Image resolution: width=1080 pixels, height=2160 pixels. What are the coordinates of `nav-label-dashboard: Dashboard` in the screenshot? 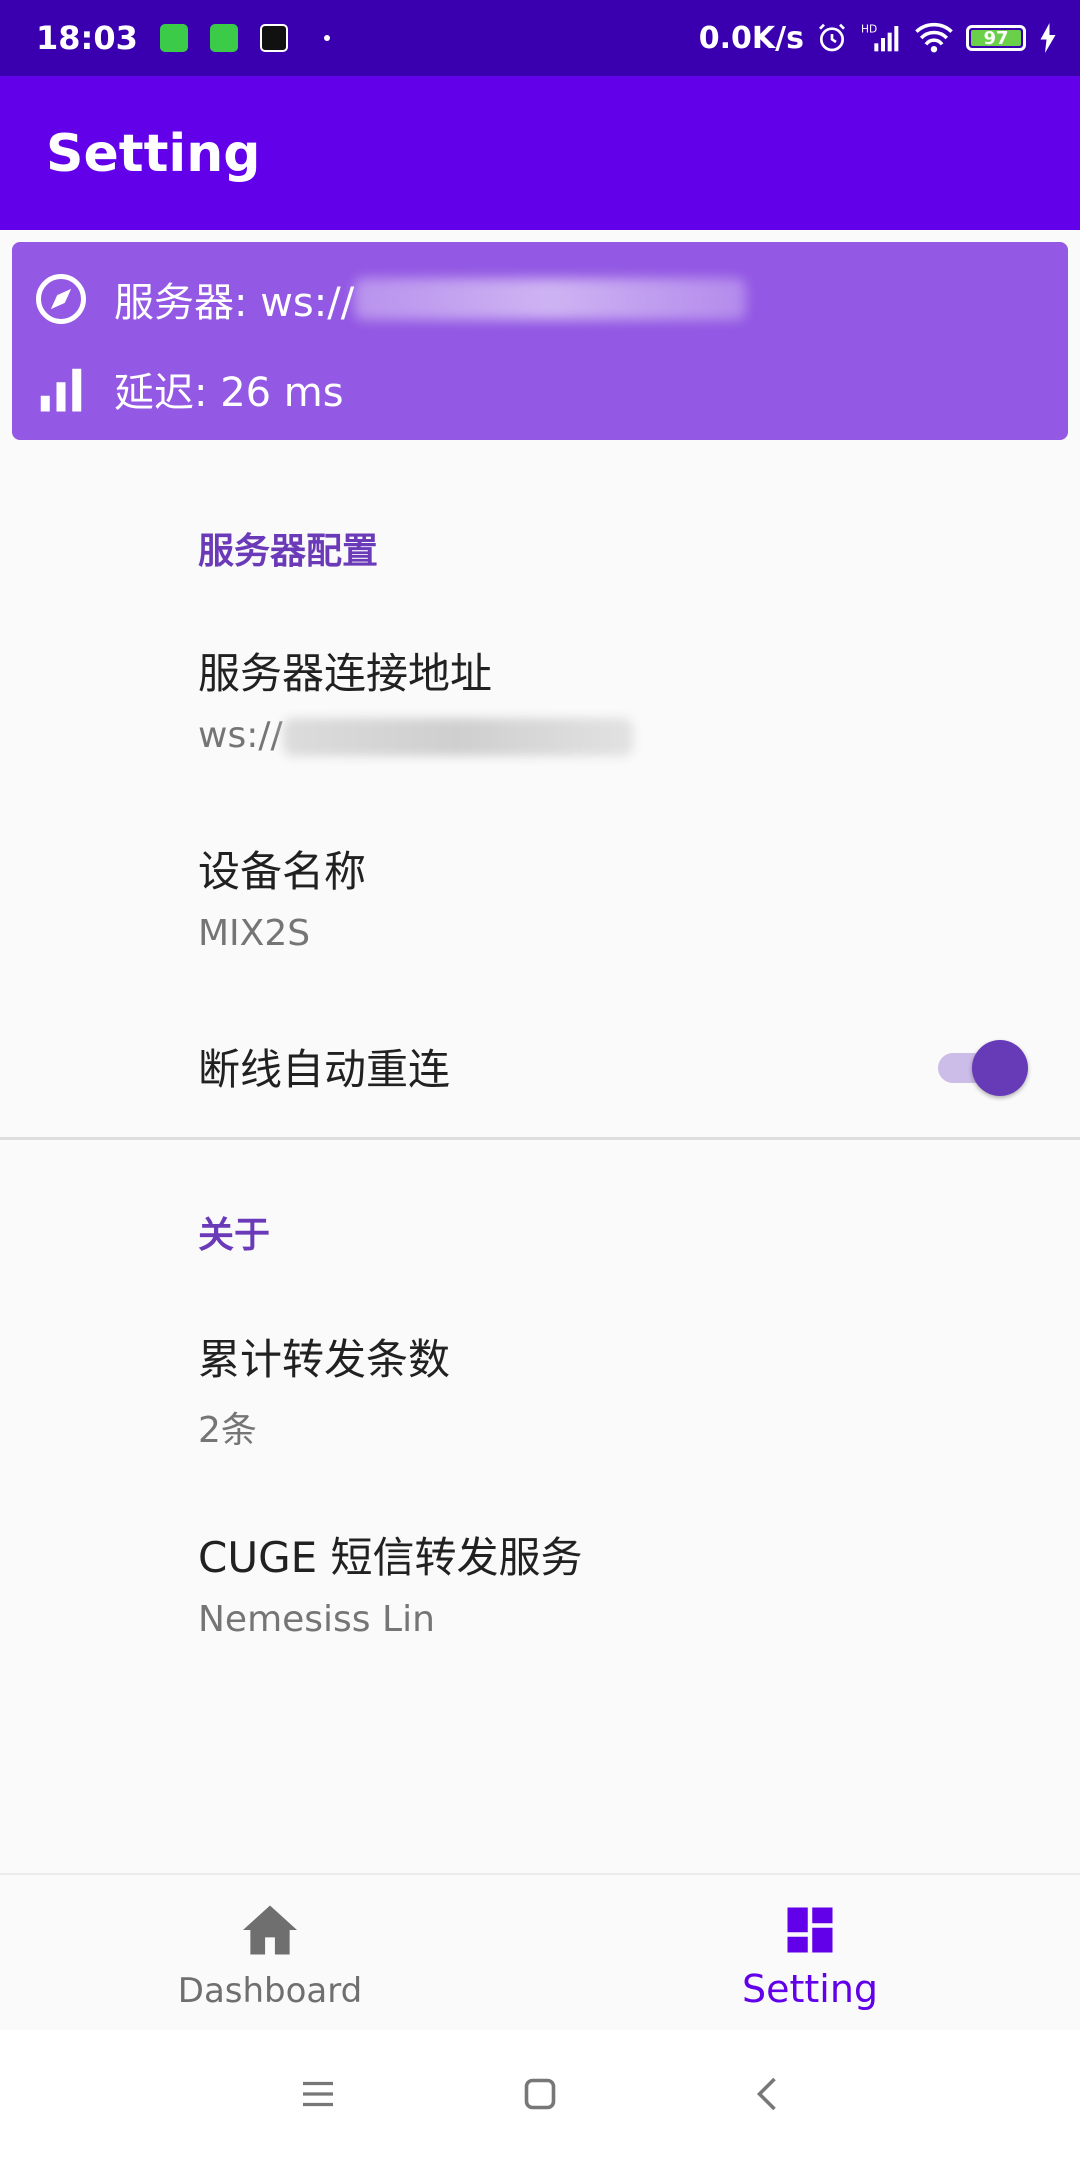 It's located at (270, 1991).